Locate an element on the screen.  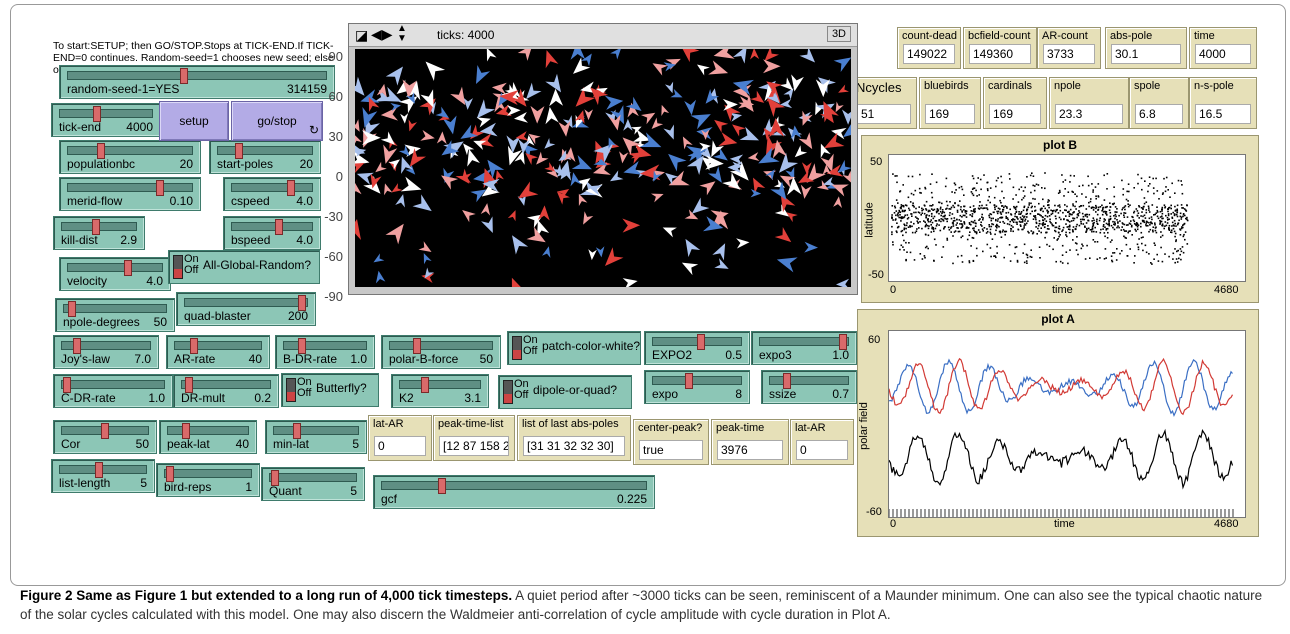
polar-b-force-slider: polar-B-force 50 is located at coordinates (441, 352).